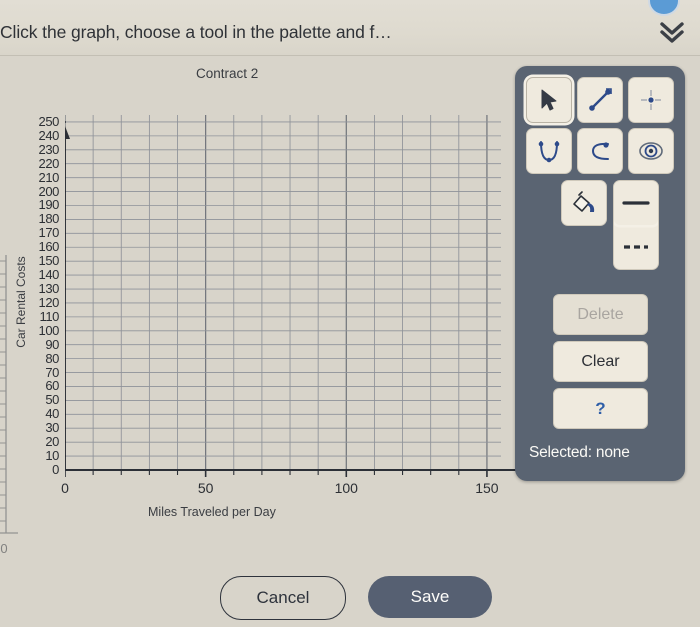  Describe the element at coordinates (672, 32) in the screenshot. I see `double-chevron-down-icon` at that location.